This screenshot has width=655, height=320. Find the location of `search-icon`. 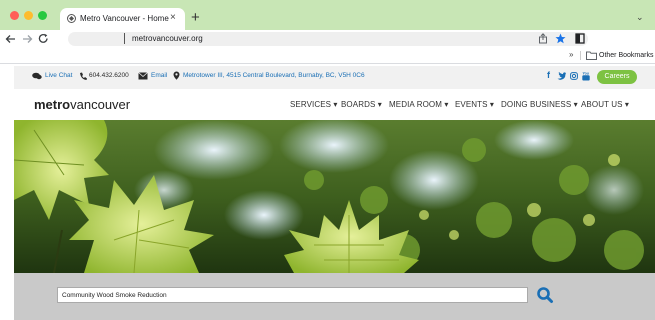

search-icon is located at coordinates (545, 295).